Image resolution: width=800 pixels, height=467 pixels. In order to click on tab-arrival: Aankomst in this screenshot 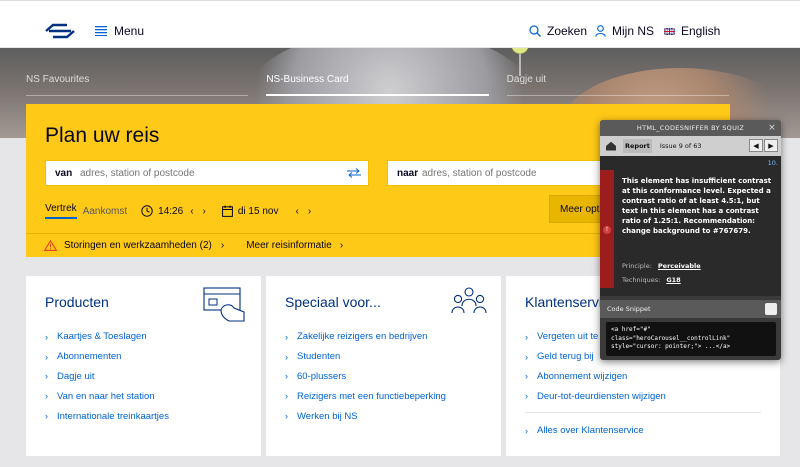, I will do `click(105, 211)`.